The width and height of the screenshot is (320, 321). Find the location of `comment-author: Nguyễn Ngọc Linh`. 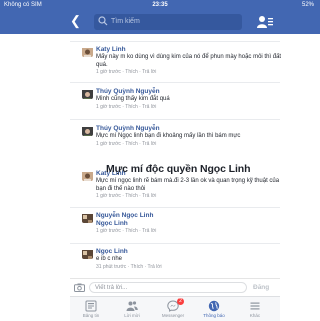

comment-author: Nguyễn Ngọc Linh is located at coordinates (189, 216).